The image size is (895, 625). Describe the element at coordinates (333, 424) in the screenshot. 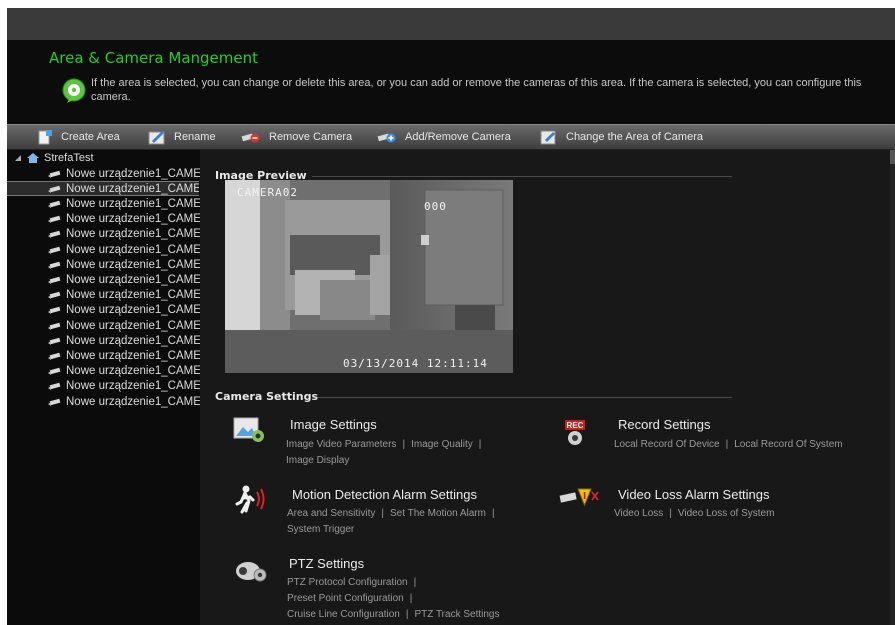

I see `image-settings-title: Image Settings` at that location.